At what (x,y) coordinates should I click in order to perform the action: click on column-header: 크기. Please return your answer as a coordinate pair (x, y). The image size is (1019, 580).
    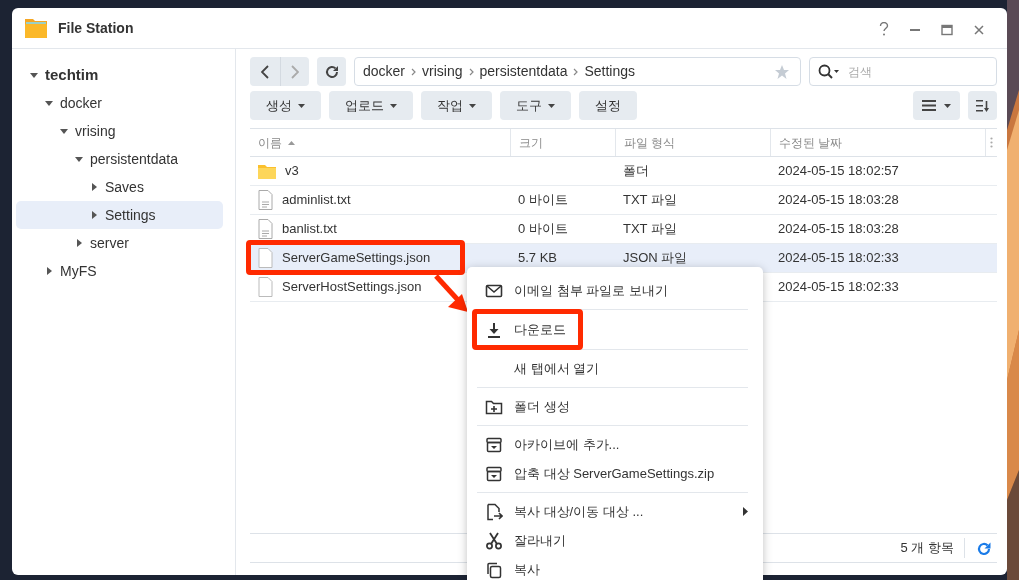
    Looking at the image, I should click on (562, 142).